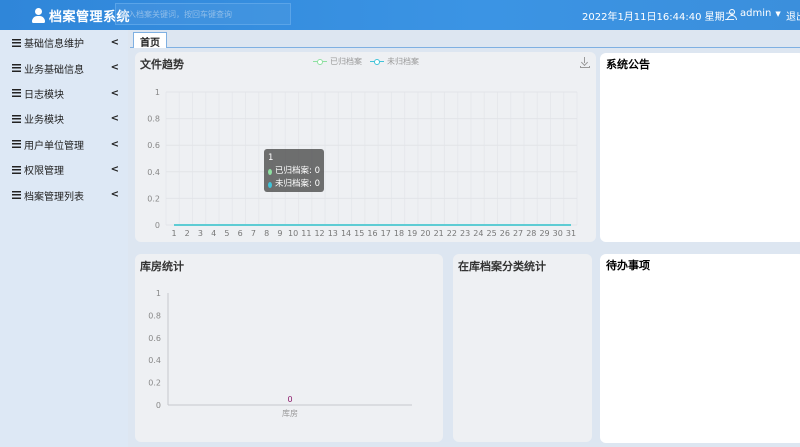 Image resolution: width=800 pixels, height=447 pixels. What do you see at coordinates (465, 39) in the screenshot?
I see `tab-bar: 首页` at bounding box center [465, 39].